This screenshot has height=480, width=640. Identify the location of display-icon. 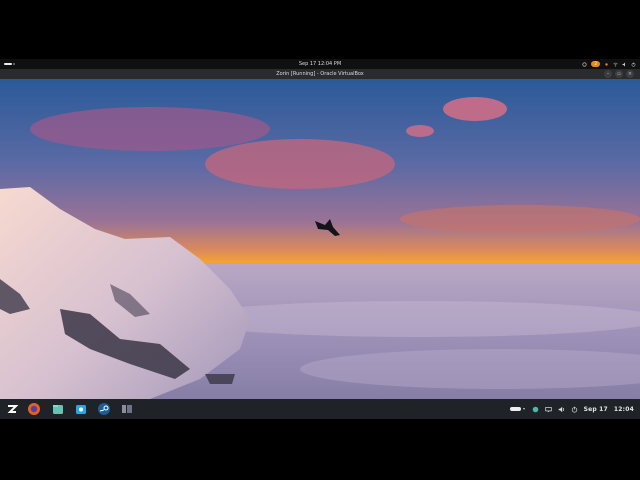
(548, 409).